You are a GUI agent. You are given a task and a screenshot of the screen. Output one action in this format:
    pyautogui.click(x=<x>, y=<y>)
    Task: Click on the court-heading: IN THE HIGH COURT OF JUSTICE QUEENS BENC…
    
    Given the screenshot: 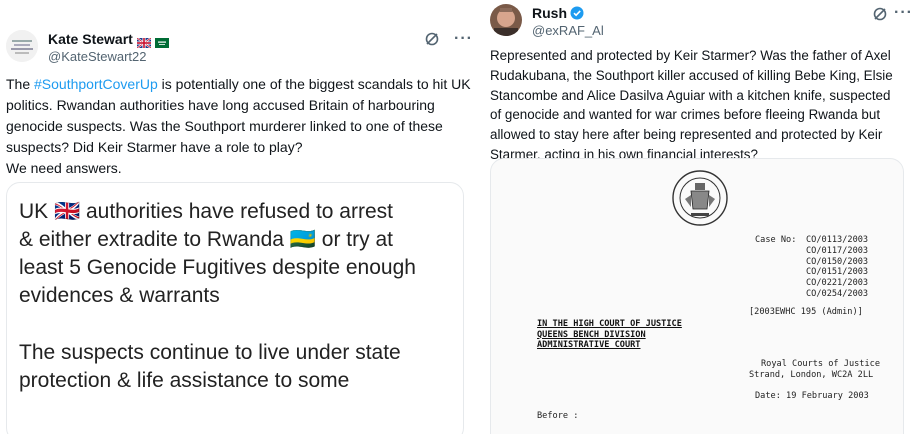 What is the action you would take?
    pyautogui.click(x=609, y=335)
    